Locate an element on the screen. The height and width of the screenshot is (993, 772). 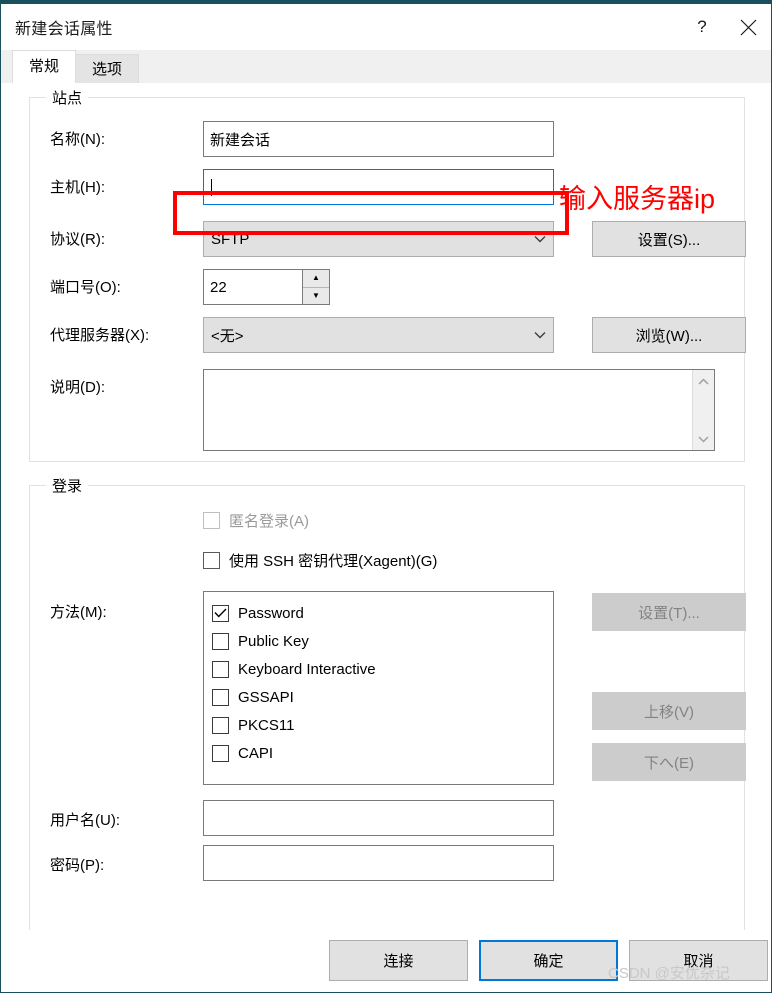
name-input: 新建会话 is located at coordinates (378, 139).